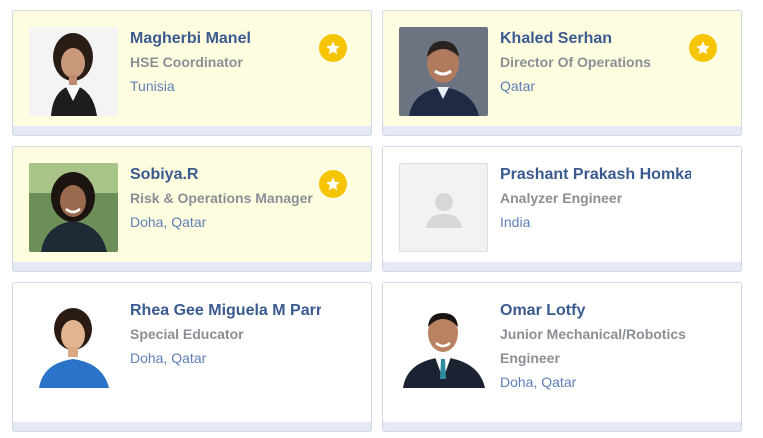 The height and width of the screenshot is (438, 763). Describe the element at coordinates (225, 39) in the screenshot. I see `profile-name: Magherbi Manel` at that location.